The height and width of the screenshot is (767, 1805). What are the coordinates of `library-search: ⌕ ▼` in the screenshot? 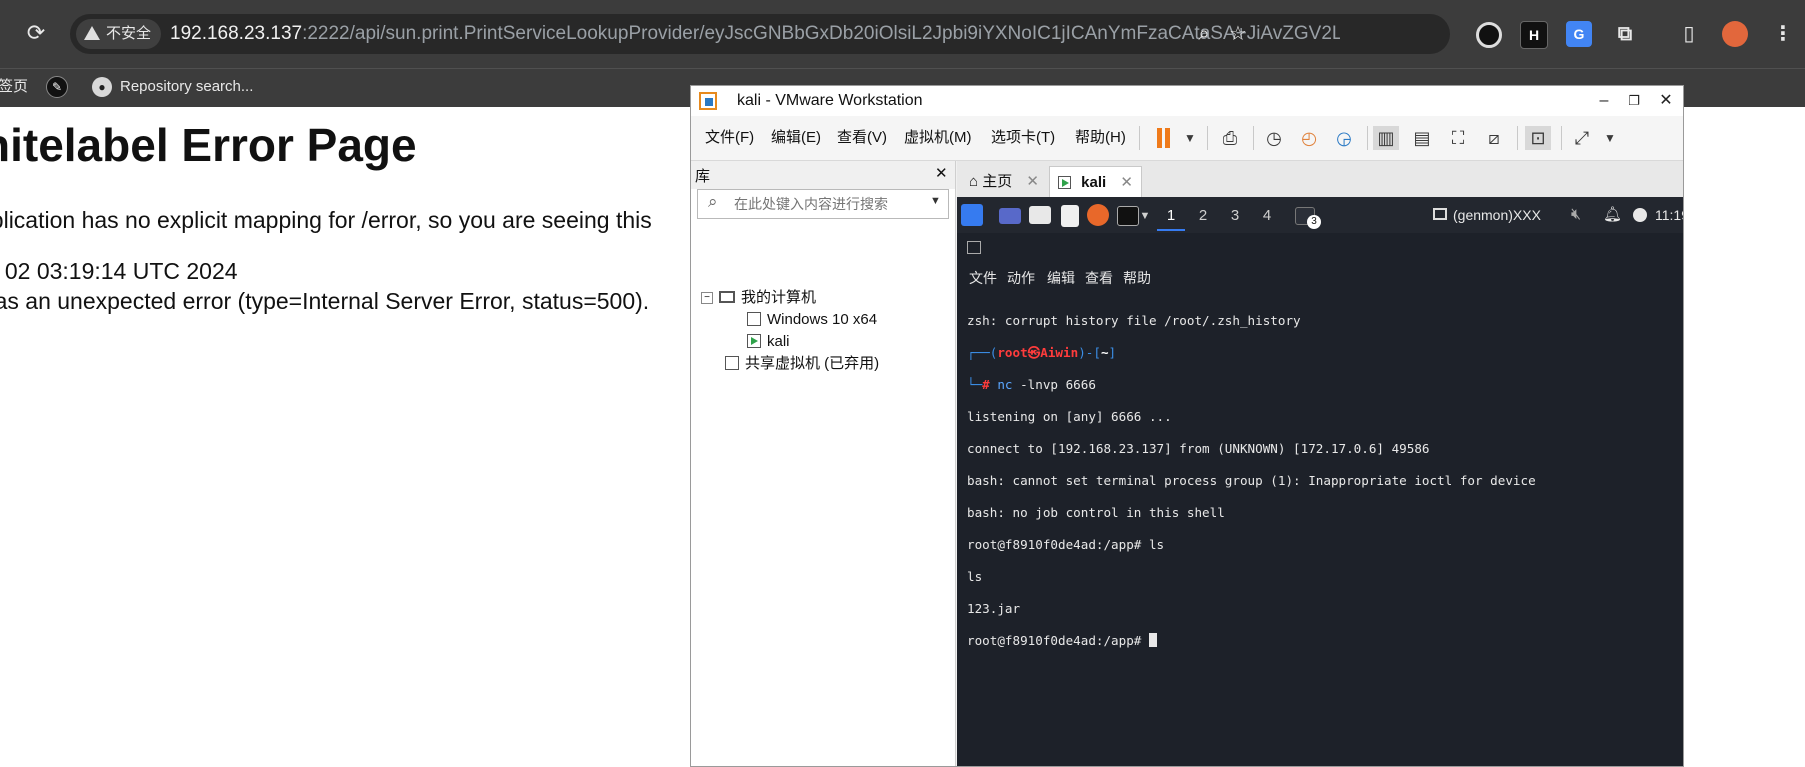 It's located at (823, 204).